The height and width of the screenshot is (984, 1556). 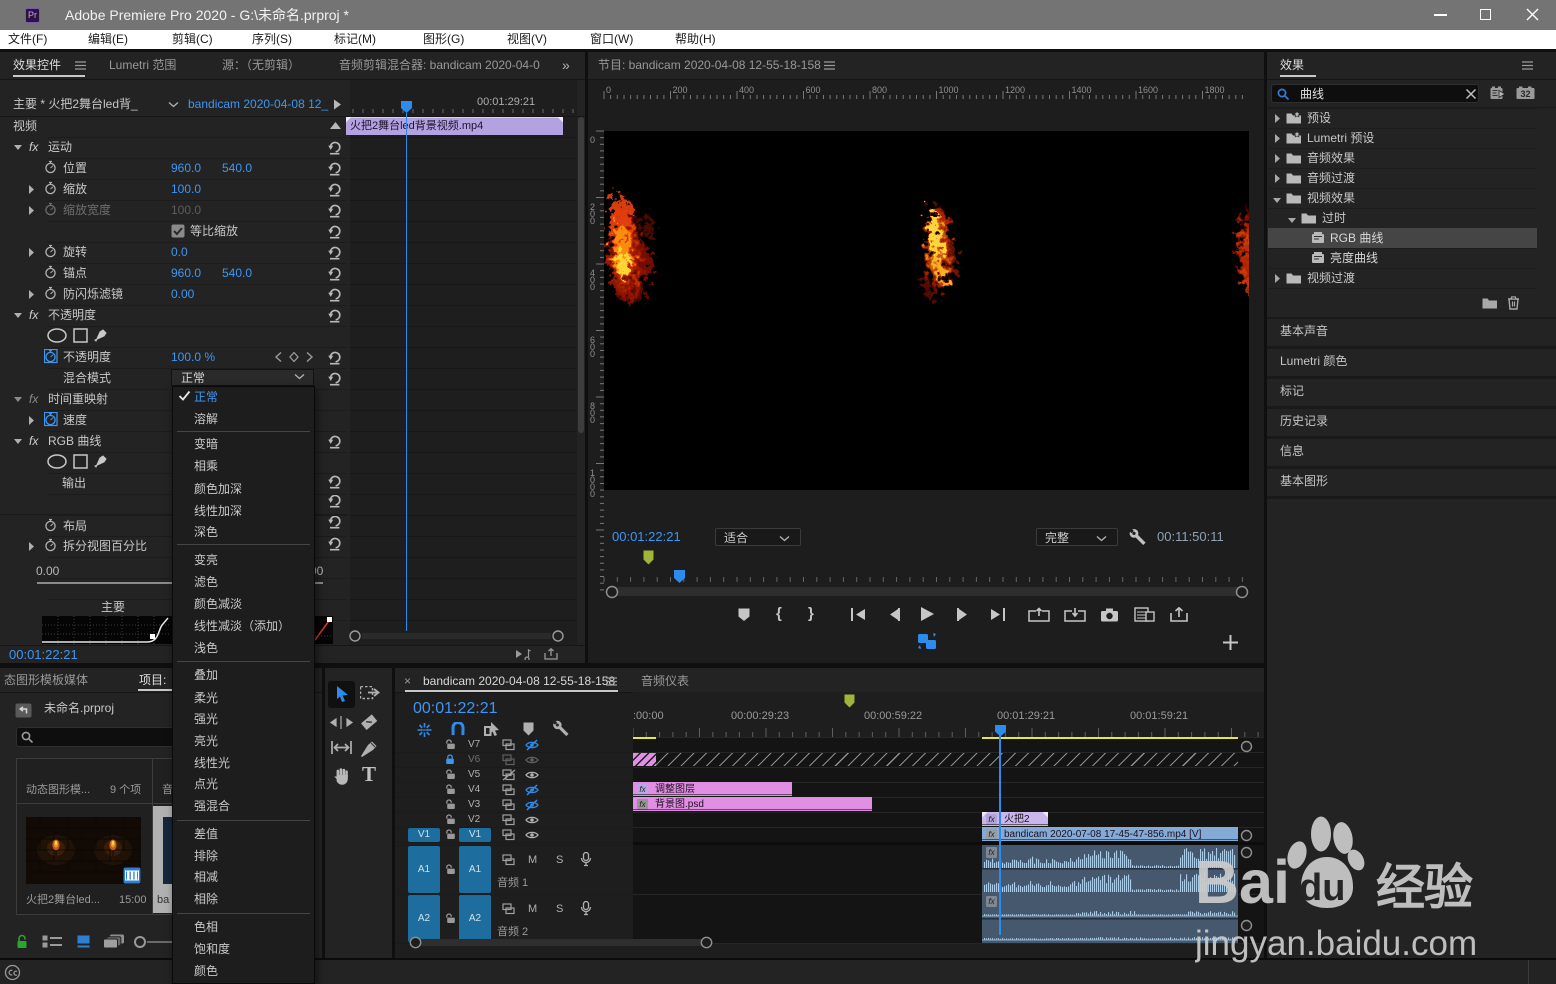 What do you see at coordinates (1424, 888) in the screenshot?
I see `svg-text: 经验` at bounding box center [1424, 888].